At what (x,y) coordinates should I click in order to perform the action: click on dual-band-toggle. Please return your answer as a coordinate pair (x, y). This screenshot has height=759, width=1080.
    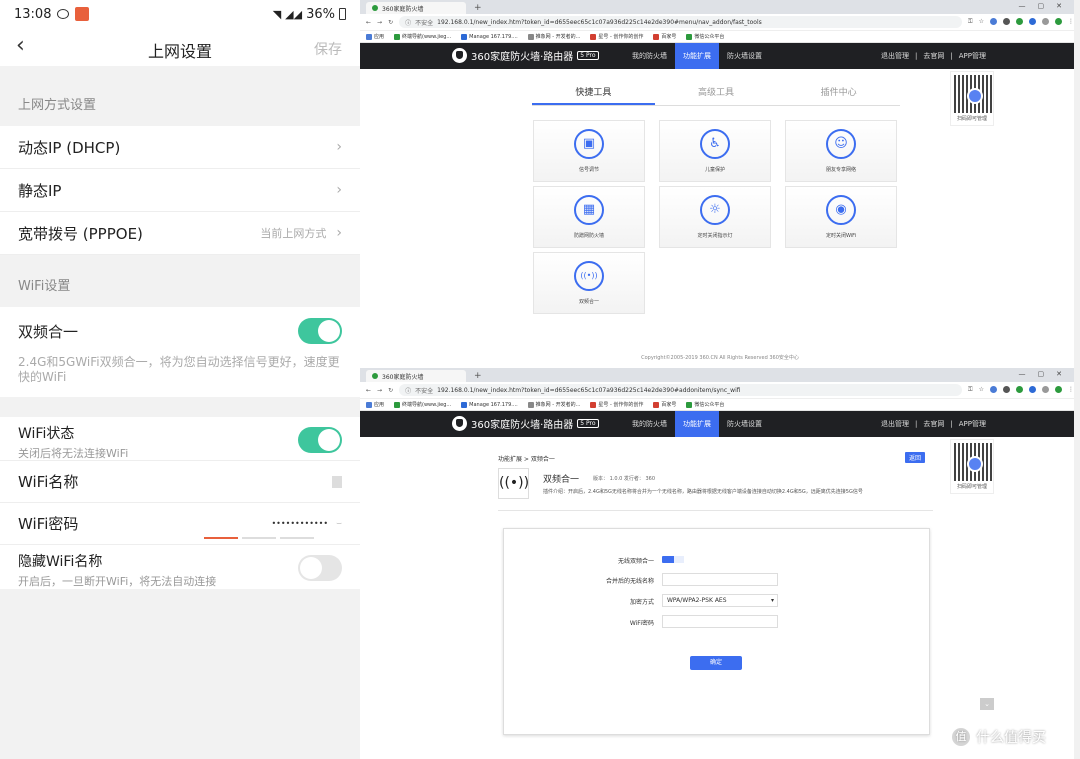
    Looking at the image, I should click on (320, 331).